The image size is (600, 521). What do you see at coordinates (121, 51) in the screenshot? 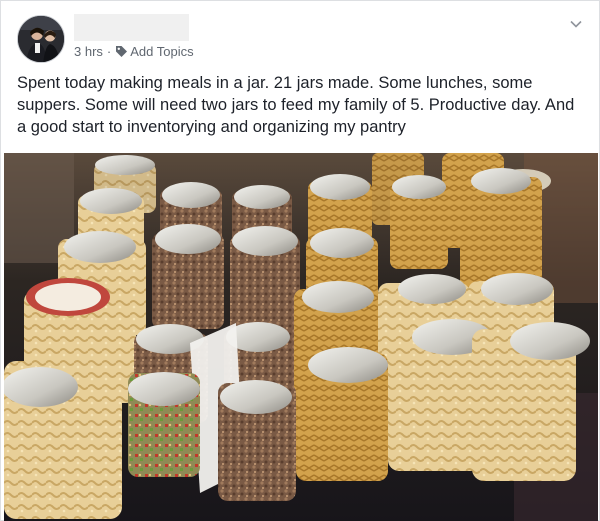
I see `tag-icon` at bounding box center [121, 51].